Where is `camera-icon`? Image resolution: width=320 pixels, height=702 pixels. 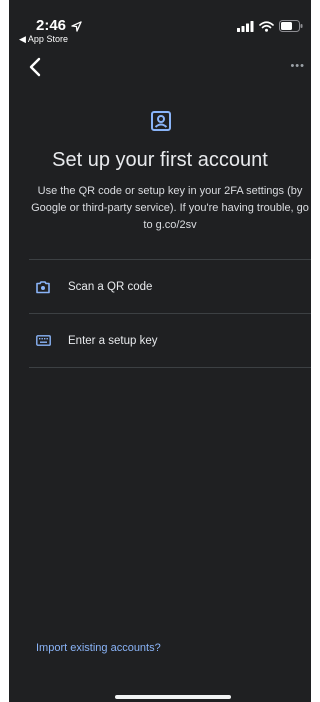 camera-icon is located at coordinates (43, 287).